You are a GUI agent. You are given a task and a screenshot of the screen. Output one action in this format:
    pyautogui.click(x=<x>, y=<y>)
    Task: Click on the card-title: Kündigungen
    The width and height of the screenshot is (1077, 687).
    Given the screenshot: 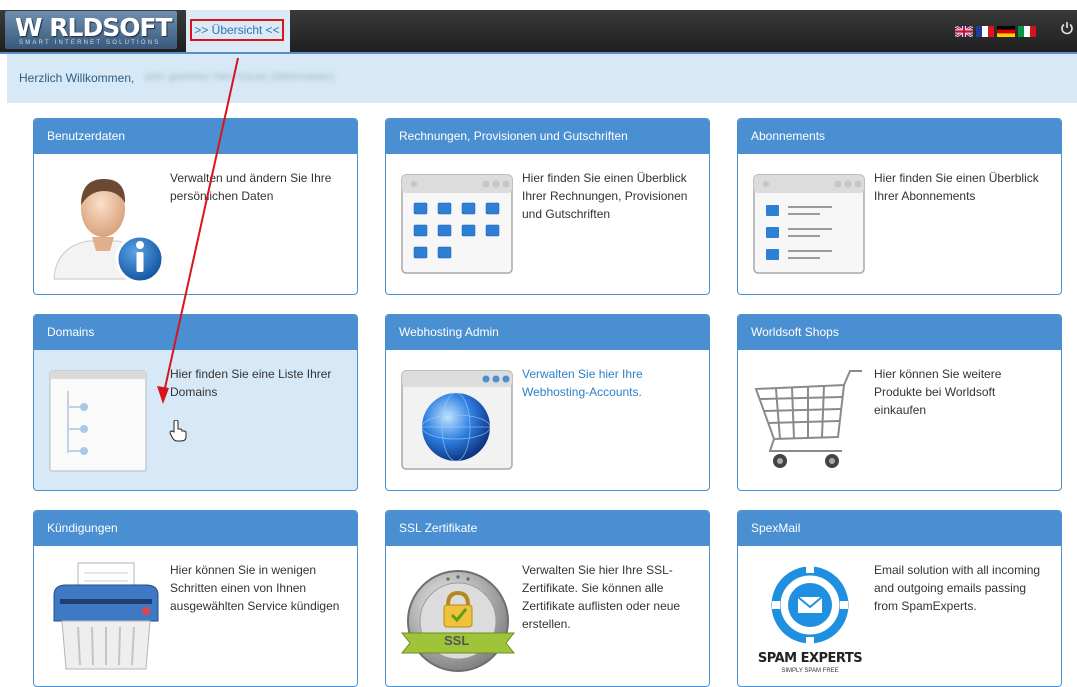 What is the action you would take?
    pyautogui.click(x=195, y=528)
    